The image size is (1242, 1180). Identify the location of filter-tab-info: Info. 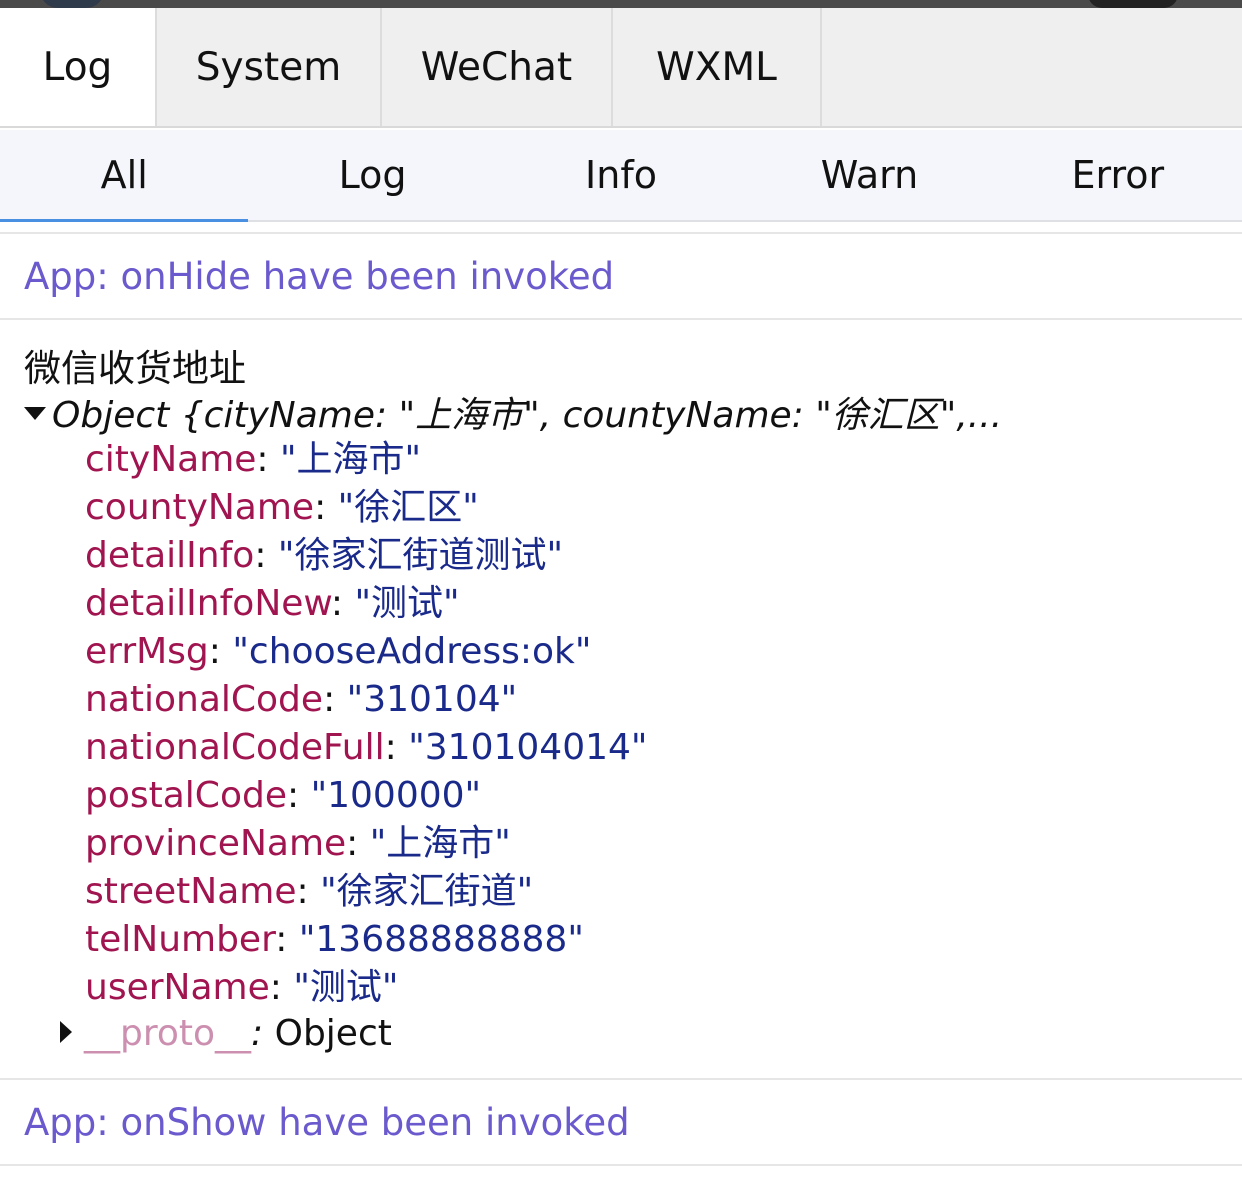
(621, 175).